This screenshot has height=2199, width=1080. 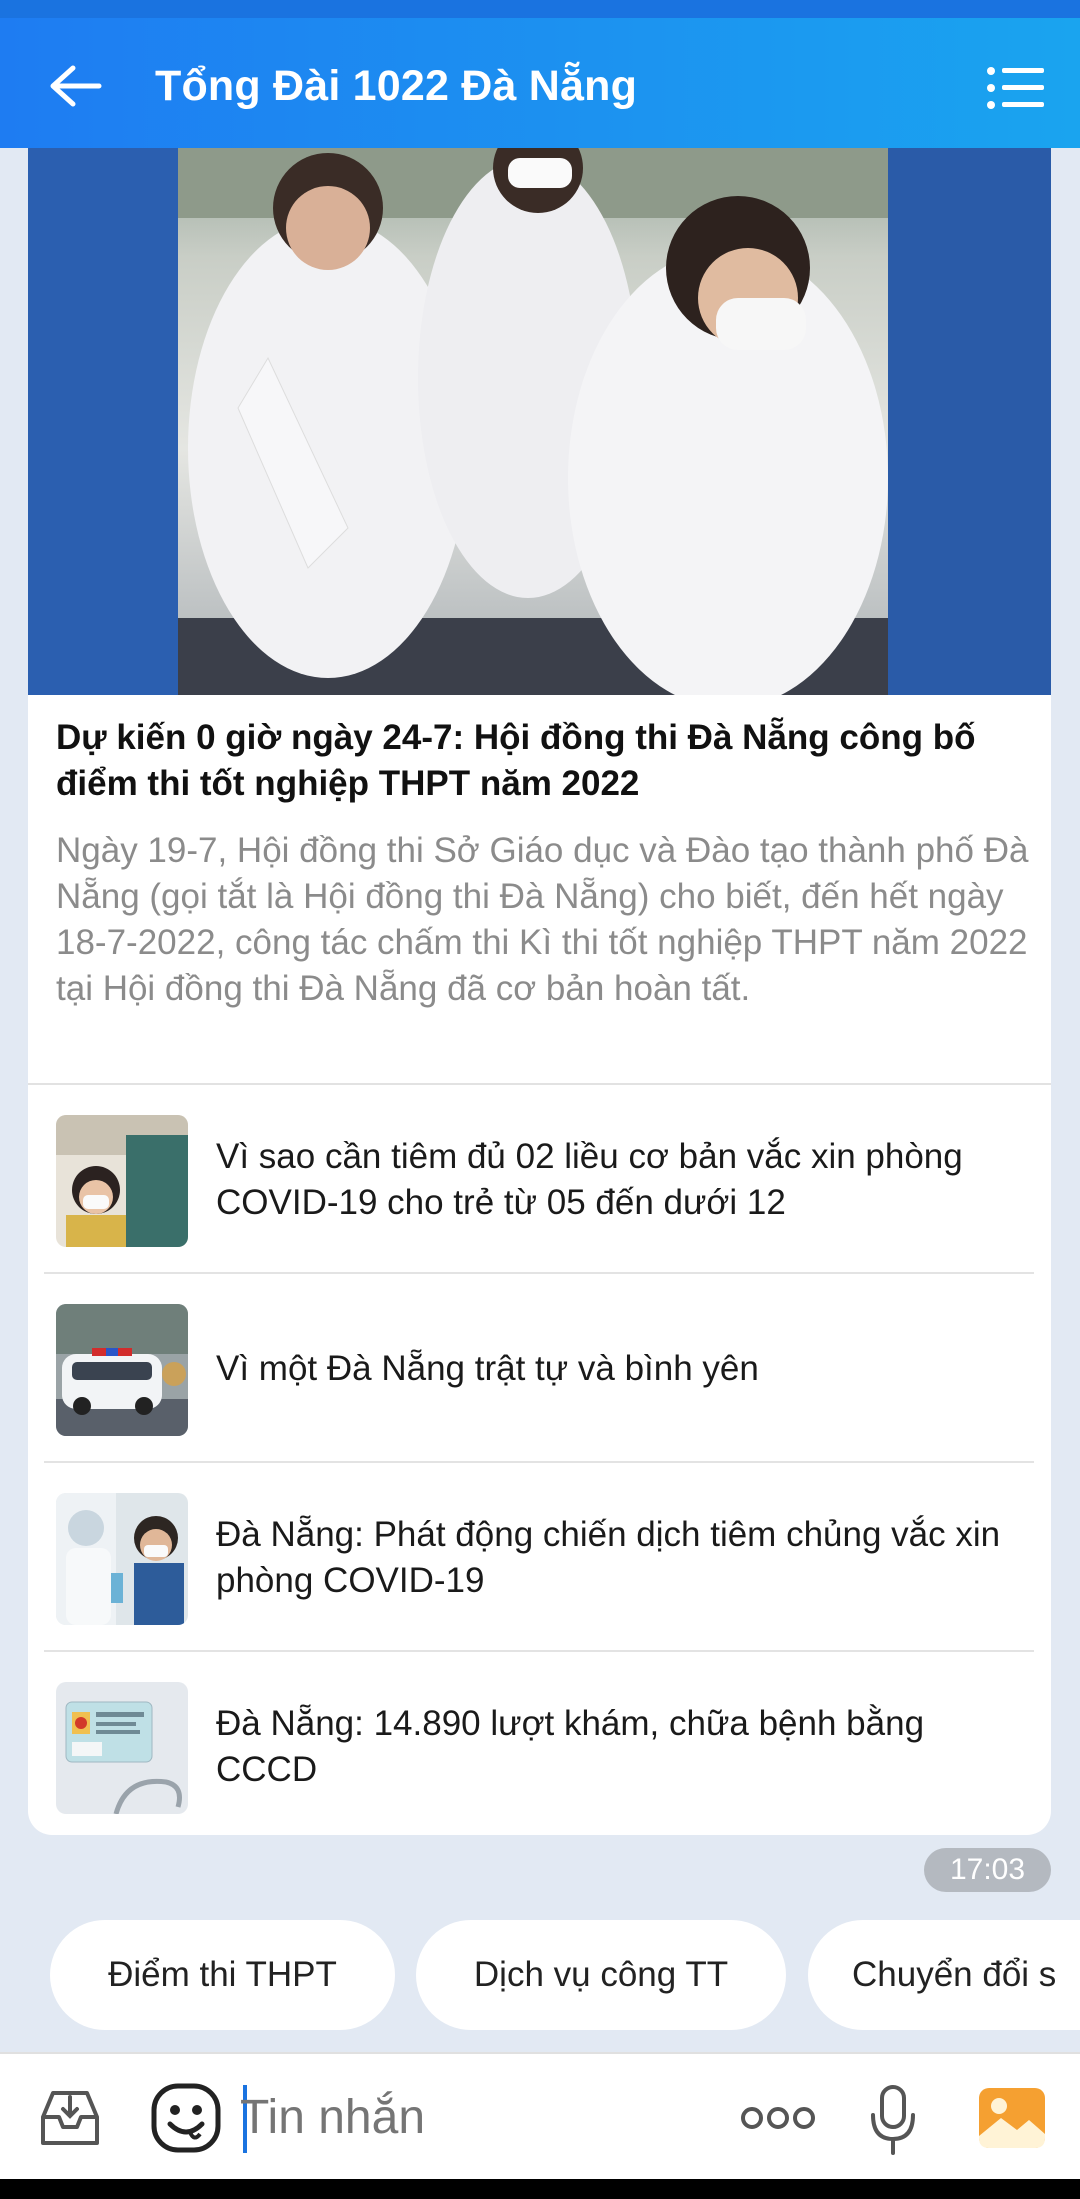 I want to click on arrow-left-icon, so click(x=76, y=86).